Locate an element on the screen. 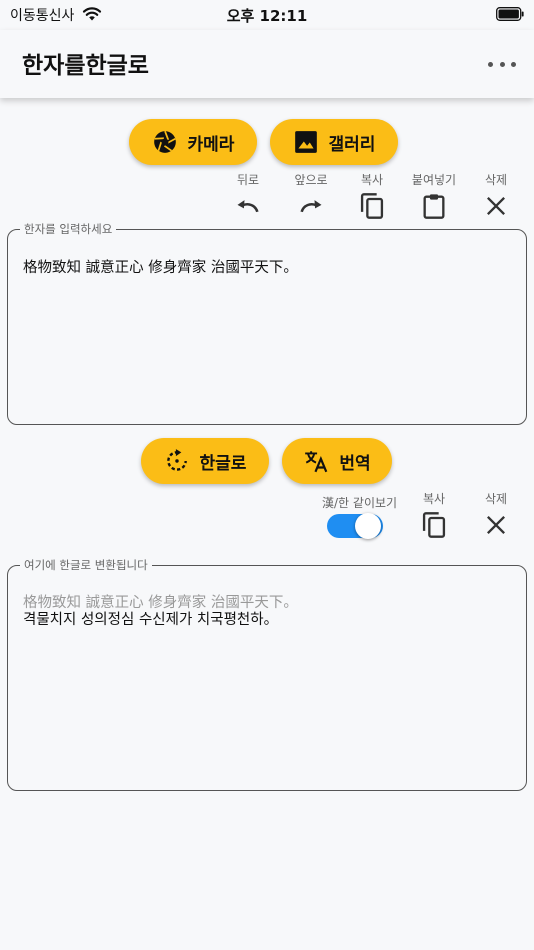 This screenshot has width=534, height=950. to-hangul-label: 한글로 is located at coordinates (223, 463).